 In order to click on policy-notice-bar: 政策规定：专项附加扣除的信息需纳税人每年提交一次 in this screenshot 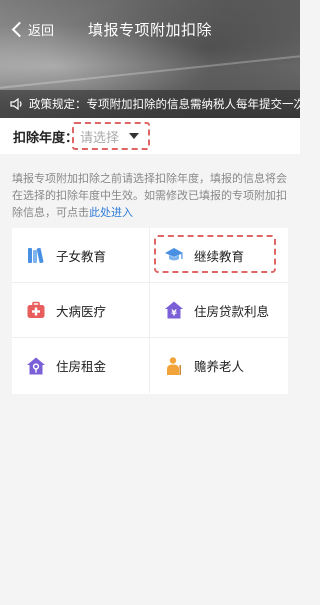, I will do `click(150, 104)`.